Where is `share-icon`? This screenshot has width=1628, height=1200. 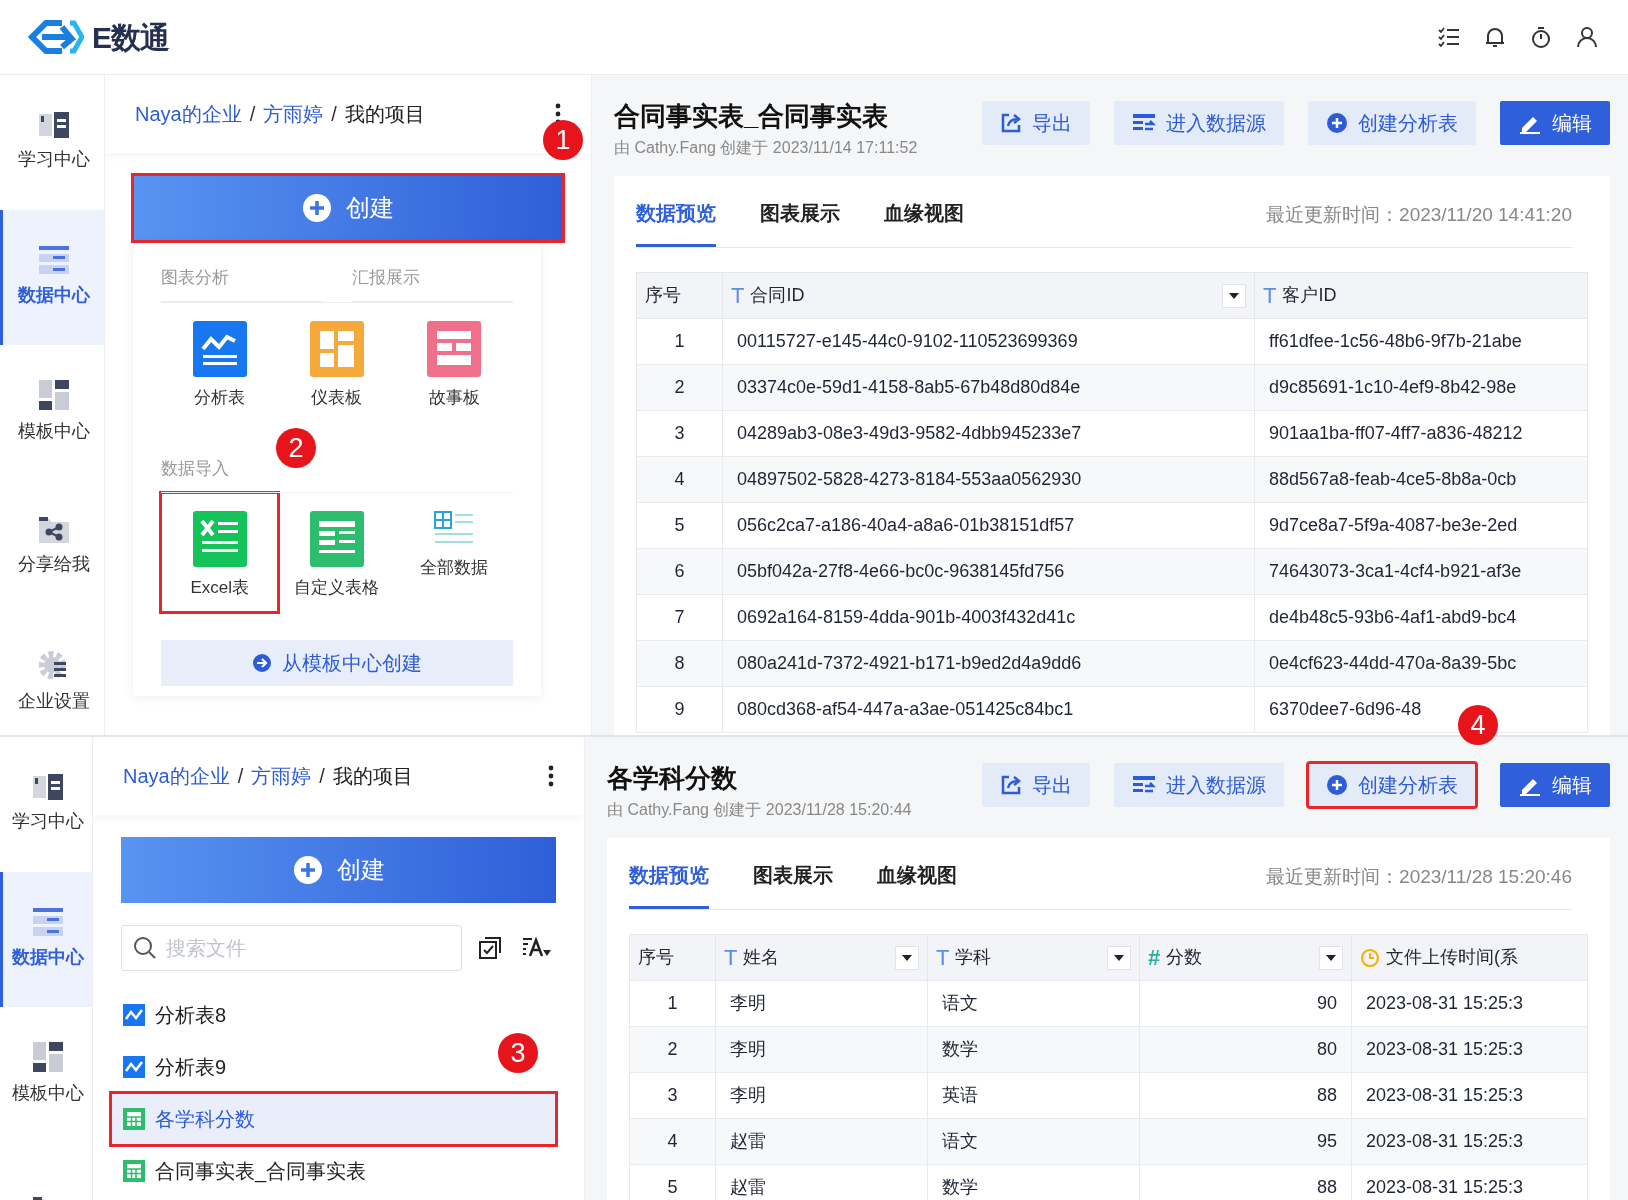 share-icon is located at coordinates (53, 530).